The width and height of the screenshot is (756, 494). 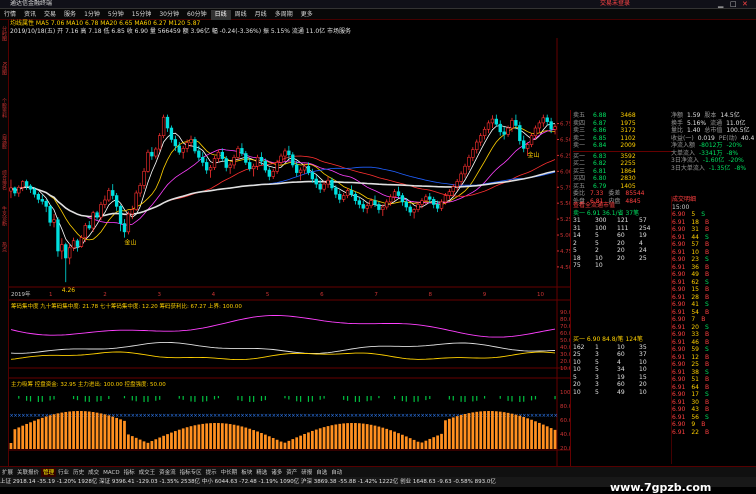 I want to click on order-book-buy-row: 买二 6.82 2255, so click(x=623, y=164).